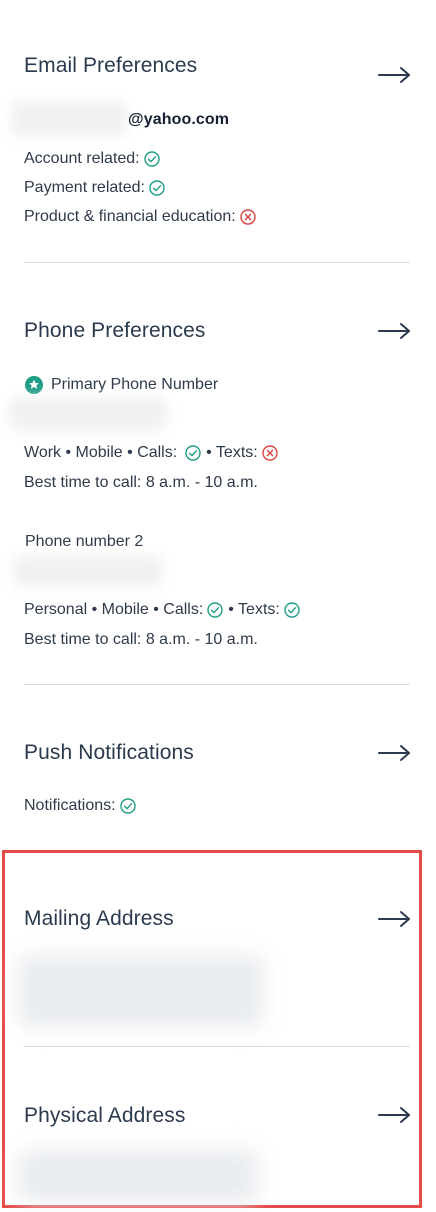  I want to click on physical-address-redacted, so click(138, 1176).